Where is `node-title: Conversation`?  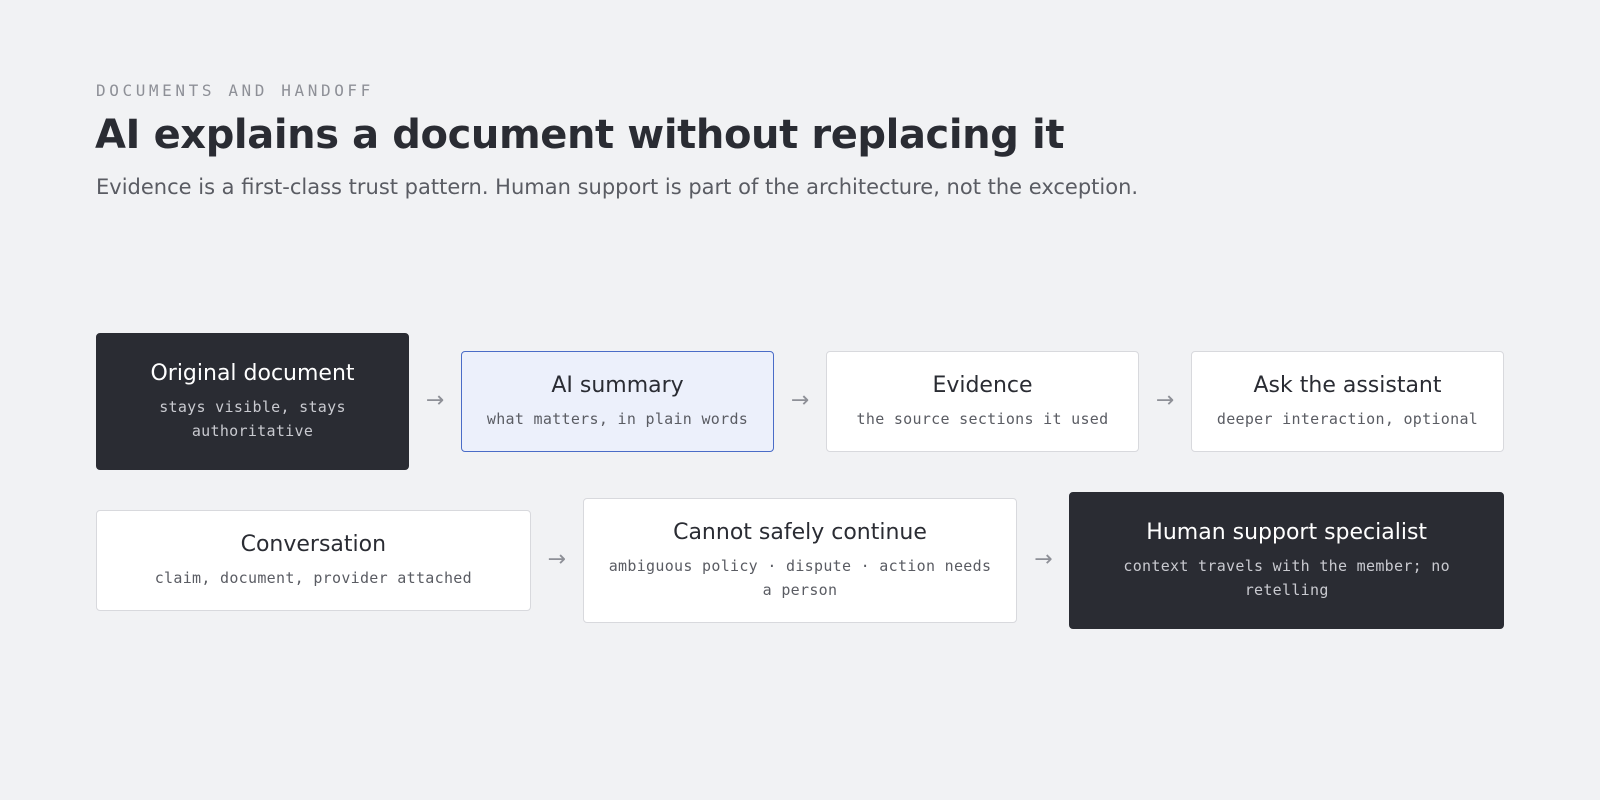 node-title: Conversation is located at coordinates (313, 544).